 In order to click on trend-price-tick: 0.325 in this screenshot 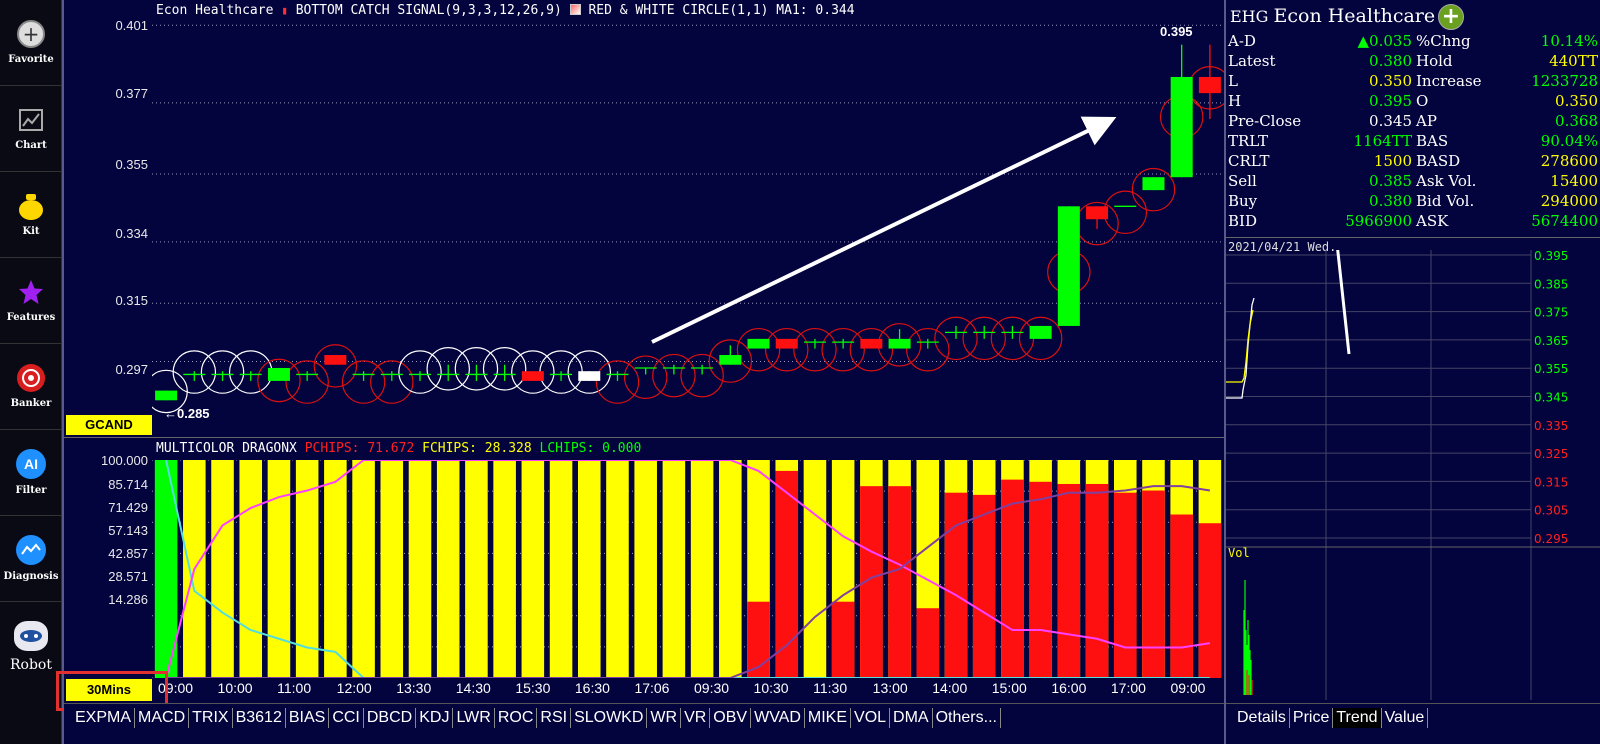, I will do `click(1551, 454)`.